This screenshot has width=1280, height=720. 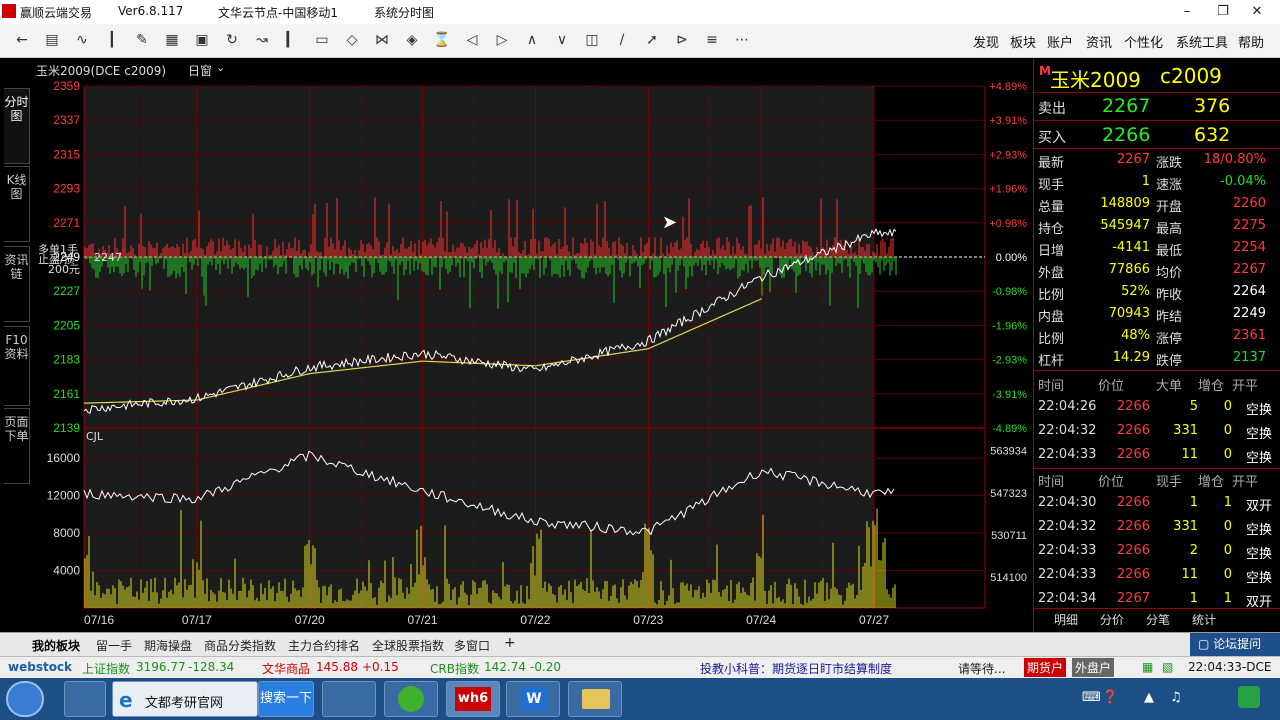 What do you see at coordinates (1157, 205) in the screenshot?
I see `quote-row: 总量 148809 开盘 2260` at bounding box center [1157, 205].